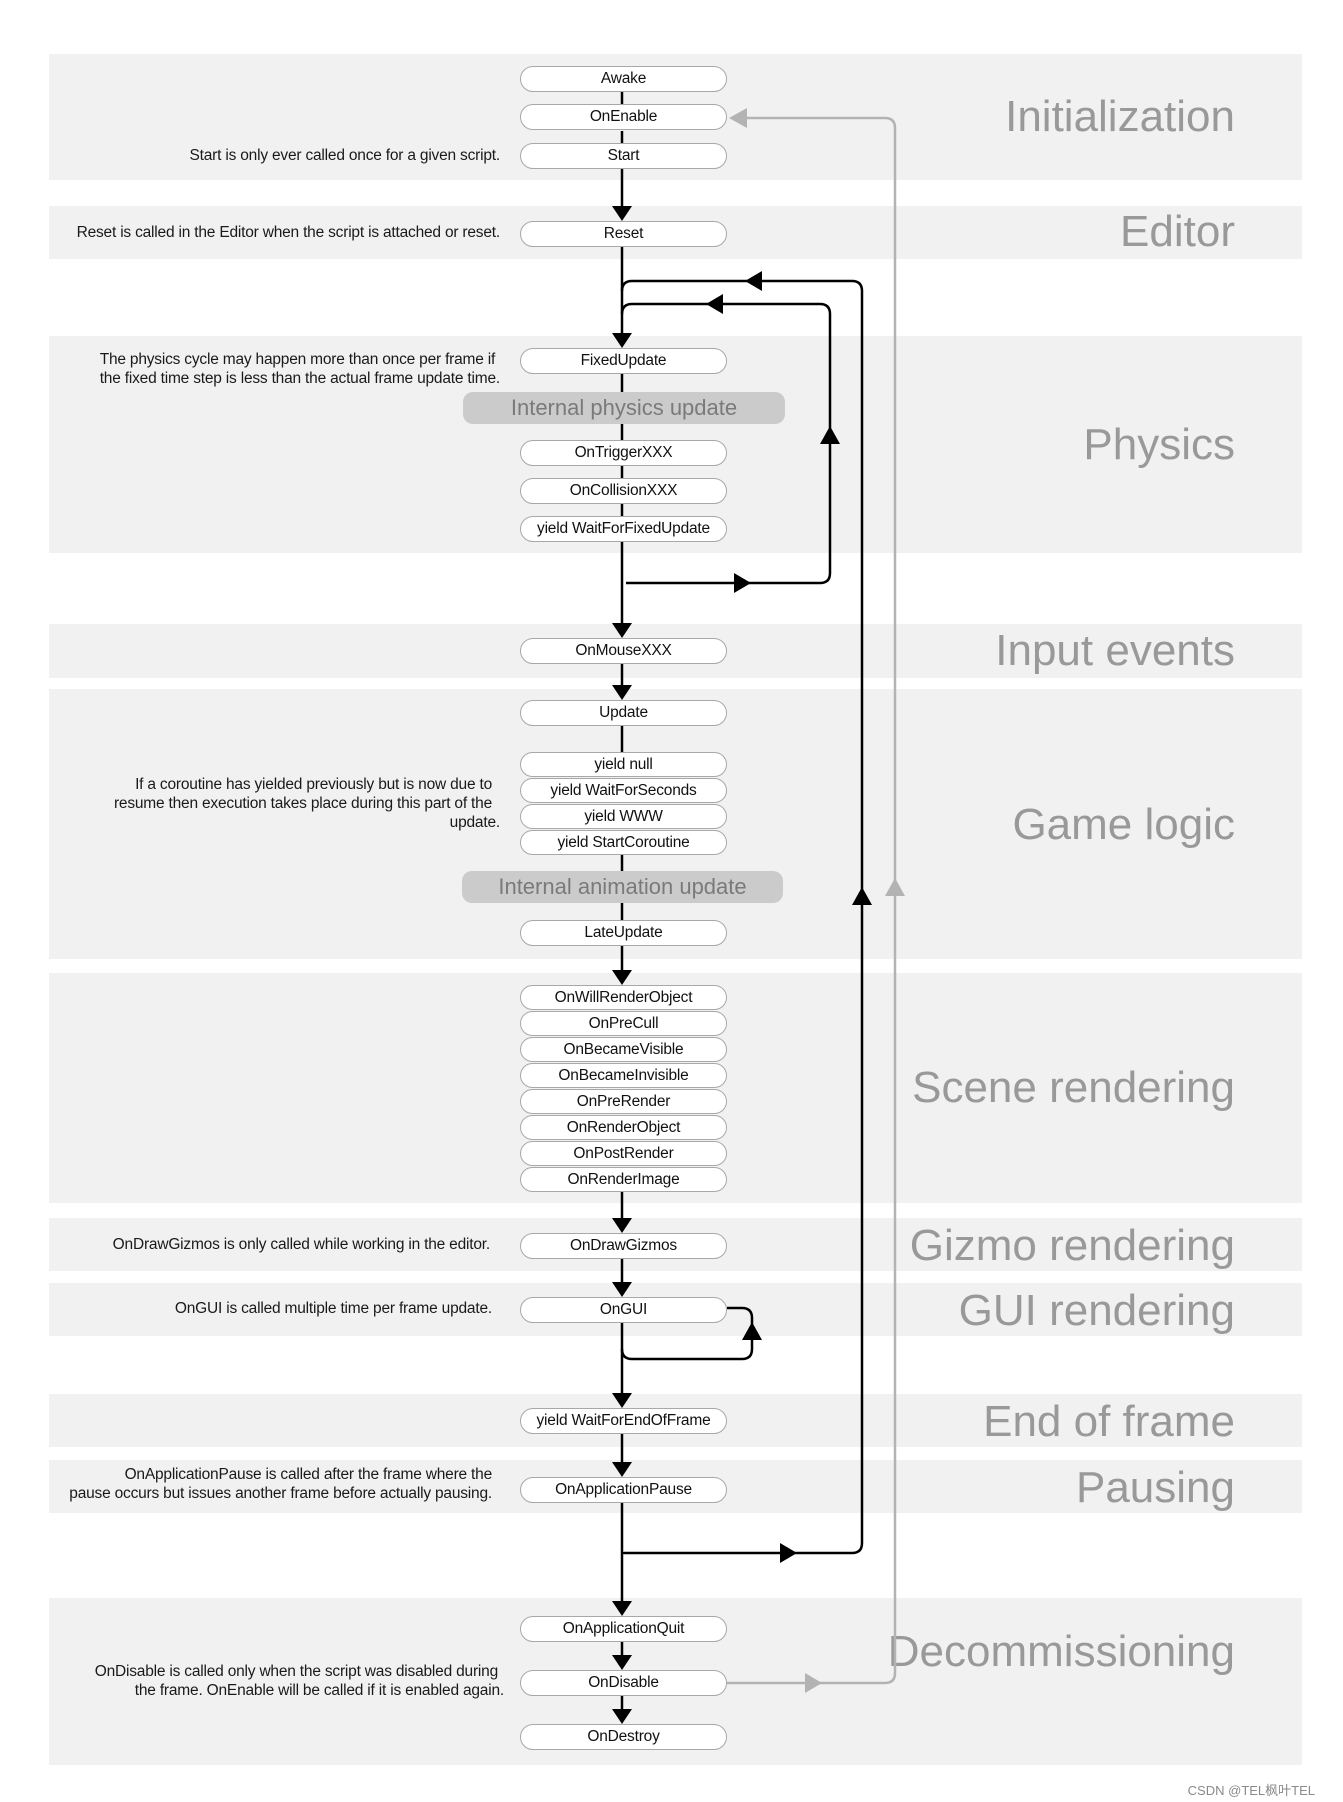 This screenshot has height=1802, width=1343. Describe the element at coordinates (622, 340) in the screenshot. I see `arrowhead-fixedupdate` at that location.